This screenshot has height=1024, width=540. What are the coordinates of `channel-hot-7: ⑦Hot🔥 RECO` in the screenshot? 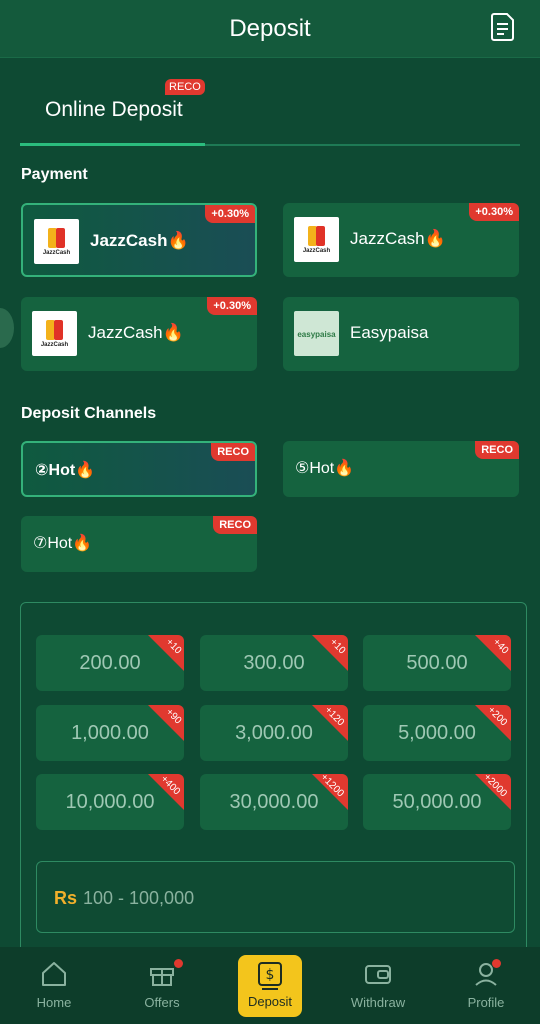 It's located at (139, 544).